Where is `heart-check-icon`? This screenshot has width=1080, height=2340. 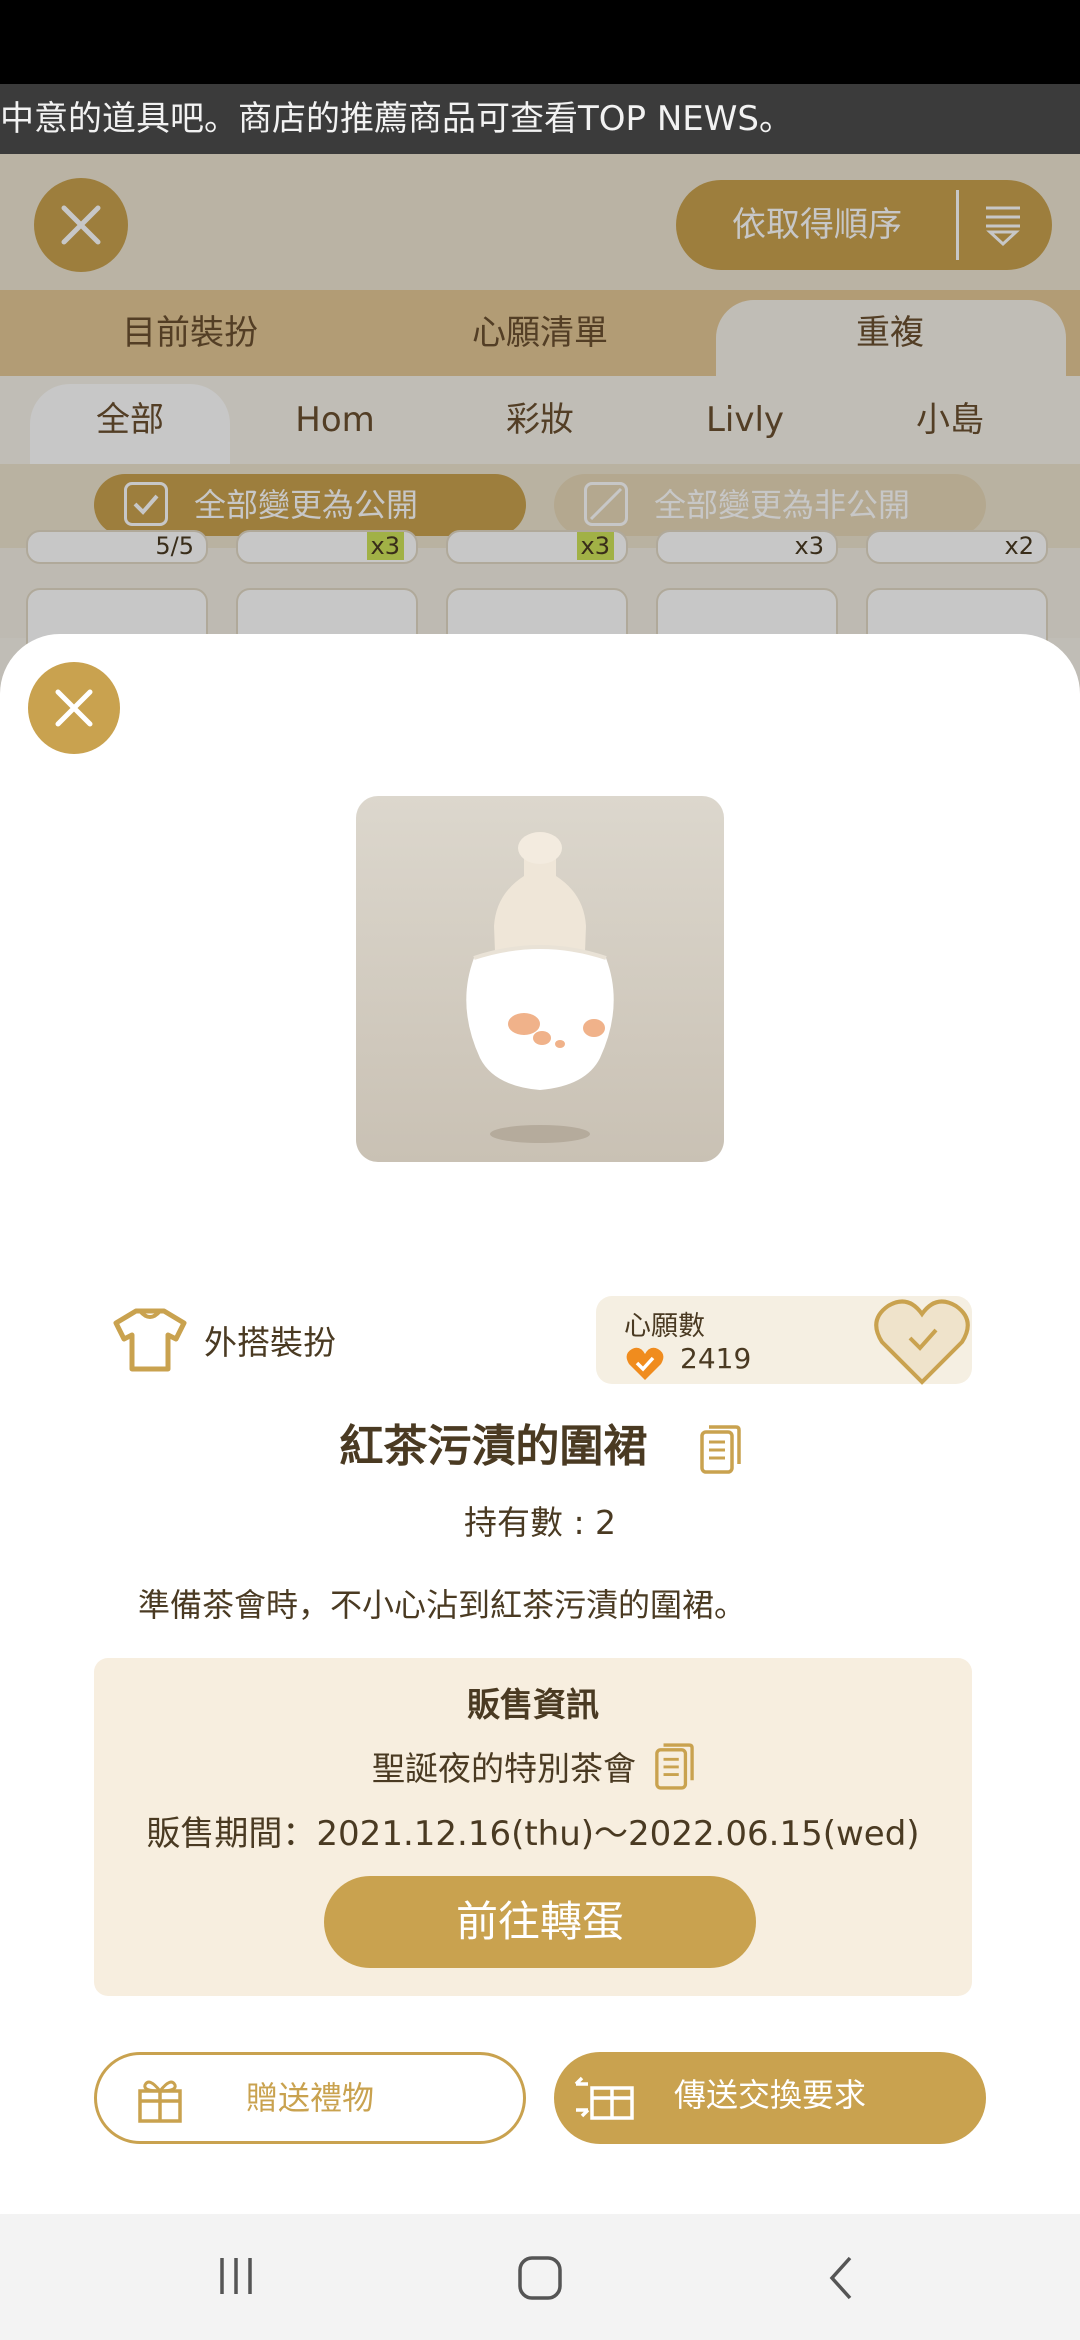 heart-check-icon is located at coordinates (645, 1363).